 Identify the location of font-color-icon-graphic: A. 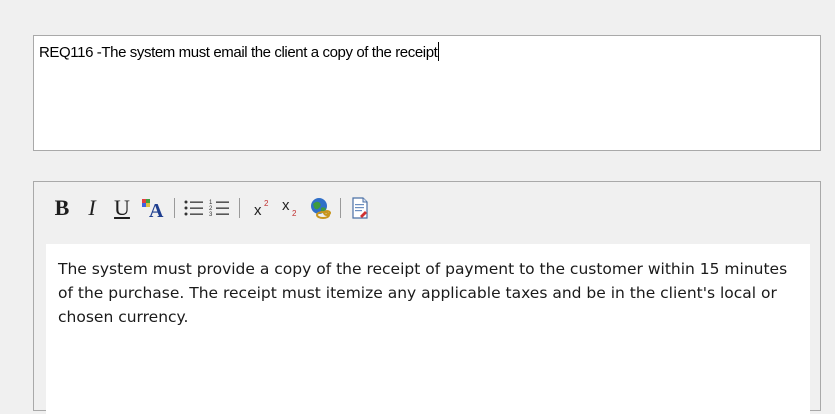
(153, 209).